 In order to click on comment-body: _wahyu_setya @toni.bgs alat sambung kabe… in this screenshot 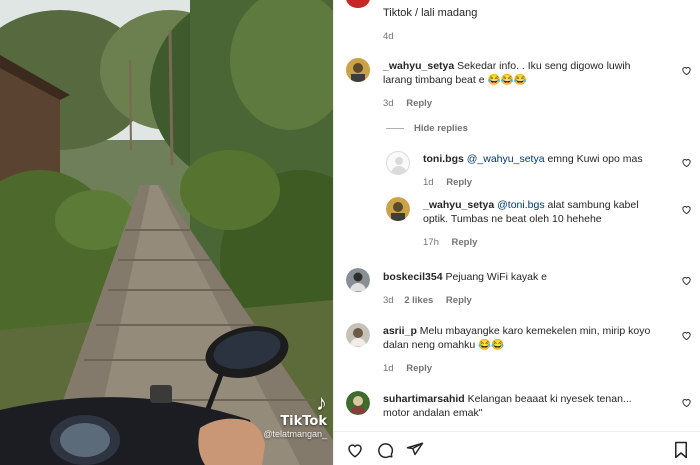, I will do `click(543, 212)`.